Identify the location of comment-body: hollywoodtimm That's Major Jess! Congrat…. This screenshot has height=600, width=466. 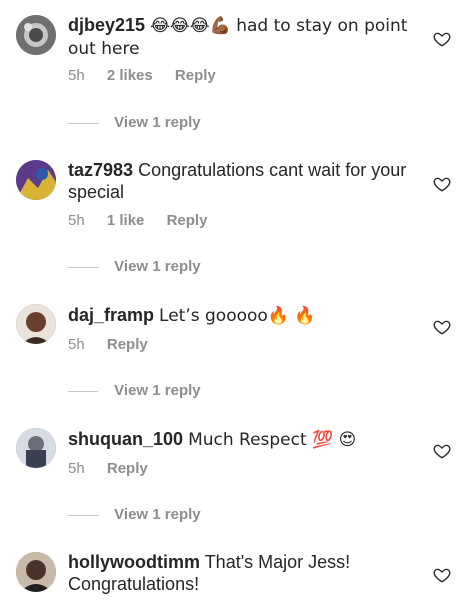
(238, 573).